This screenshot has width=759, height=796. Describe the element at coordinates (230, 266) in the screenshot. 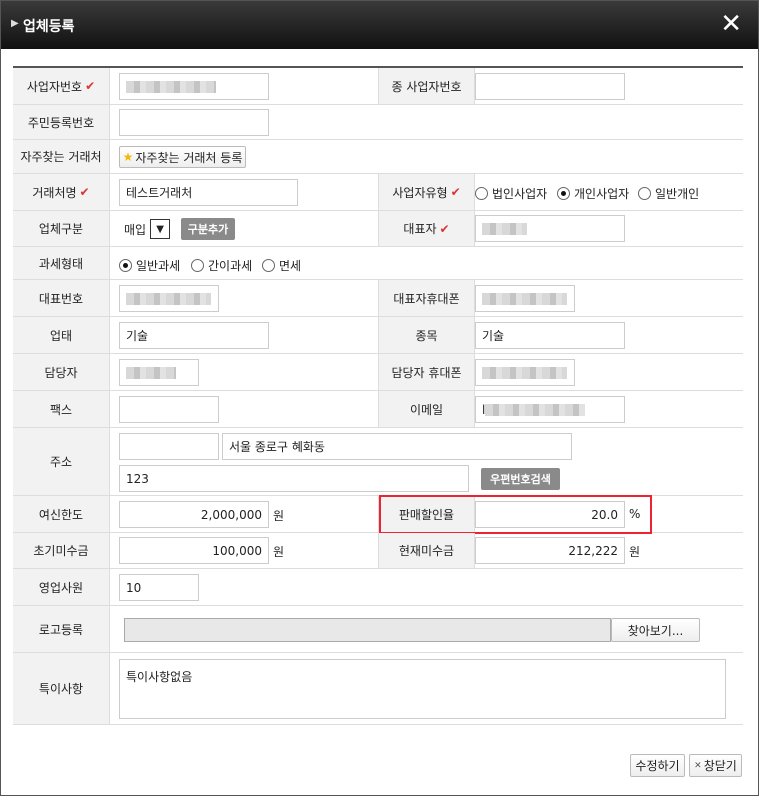

I see `radio-simple-tax-label: 간이과세` at that location.